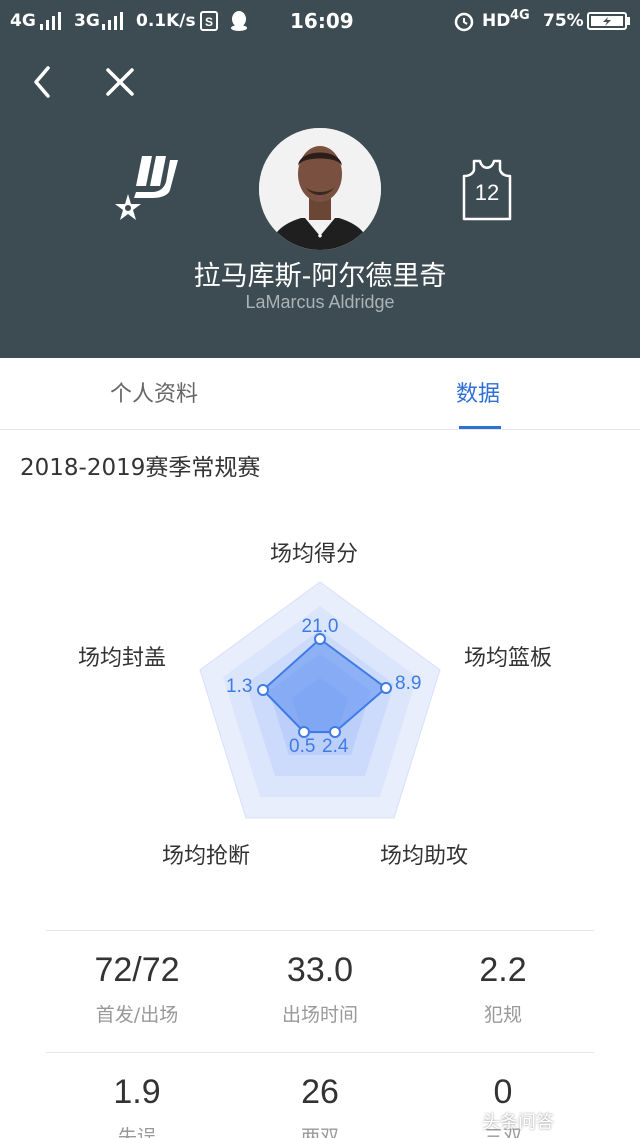 Image resolution: width=640 pixels, height=1138 pixels. Describe the element at coordinates (496, 21) in the screenshot. I see `hd-label: HD` at that location.